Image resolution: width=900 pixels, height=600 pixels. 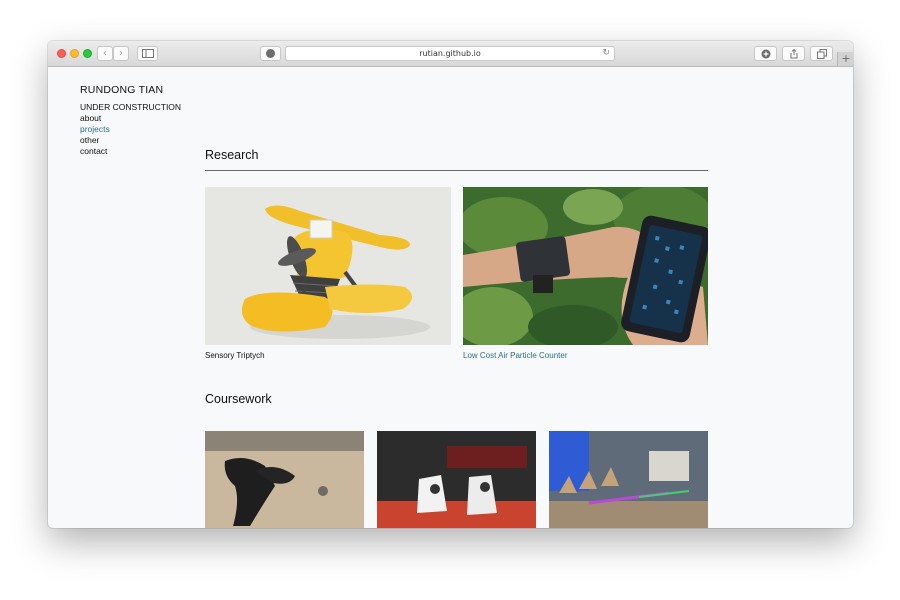 I want to click on browser-toolbar: ‹ › rutian.github.io ↻ +, so click(x=450, y=54).